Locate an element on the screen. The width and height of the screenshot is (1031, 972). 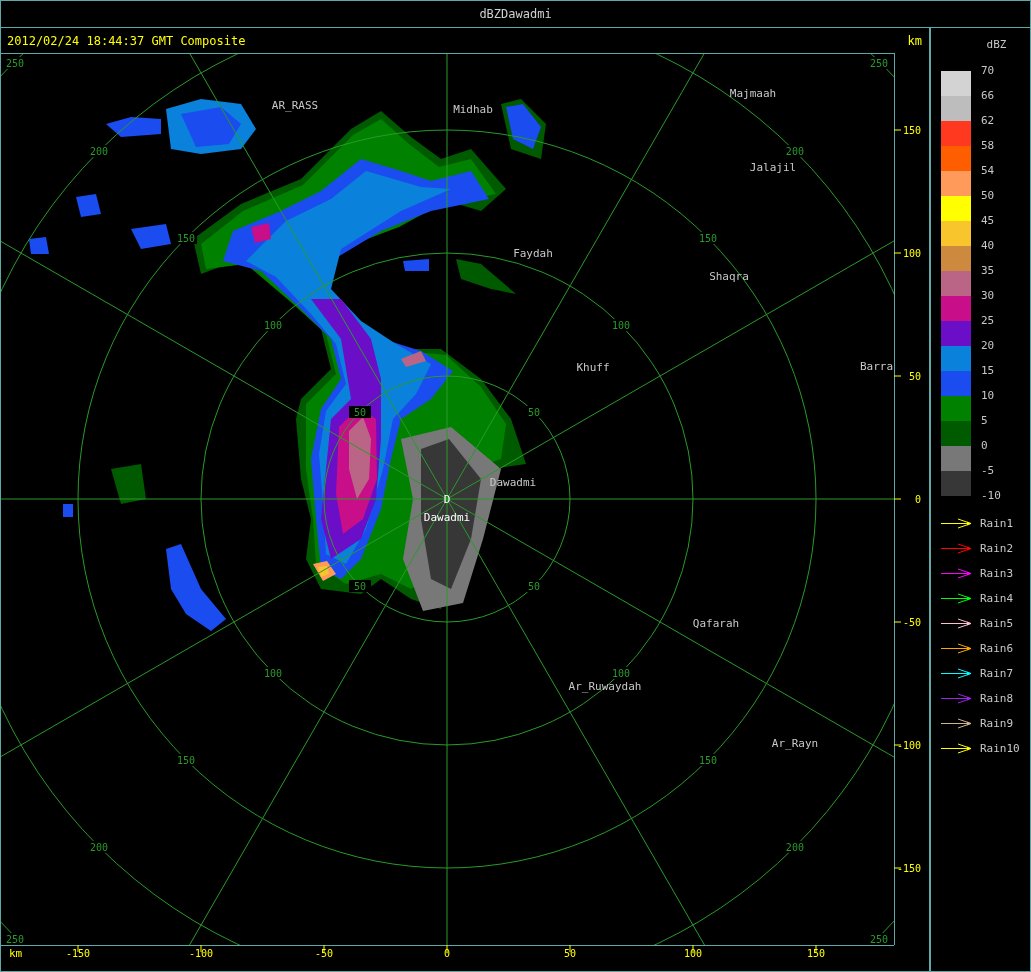
scale-label: 30 is located at coordinates (988, 296).